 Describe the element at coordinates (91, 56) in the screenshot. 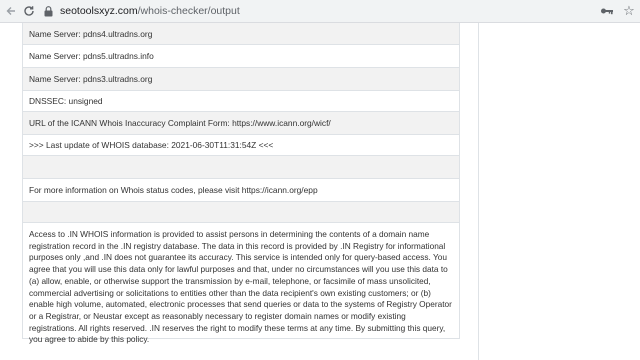

I see `whois-row-text: Name Server: pdns5.ultradns.info` at that location.